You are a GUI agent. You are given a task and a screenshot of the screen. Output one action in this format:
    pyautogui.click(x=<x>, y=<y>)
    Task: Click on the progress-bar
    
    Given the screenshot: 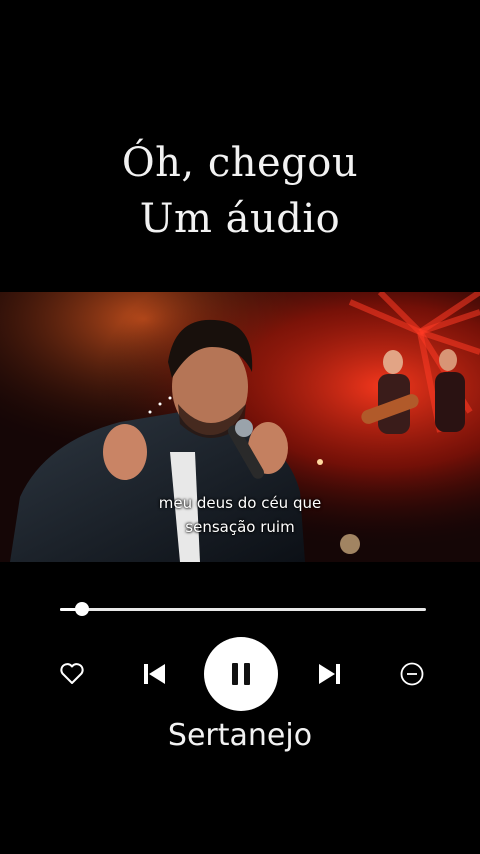 What is the action you would take?
    pyautogui.click(x=243, y=609)
    